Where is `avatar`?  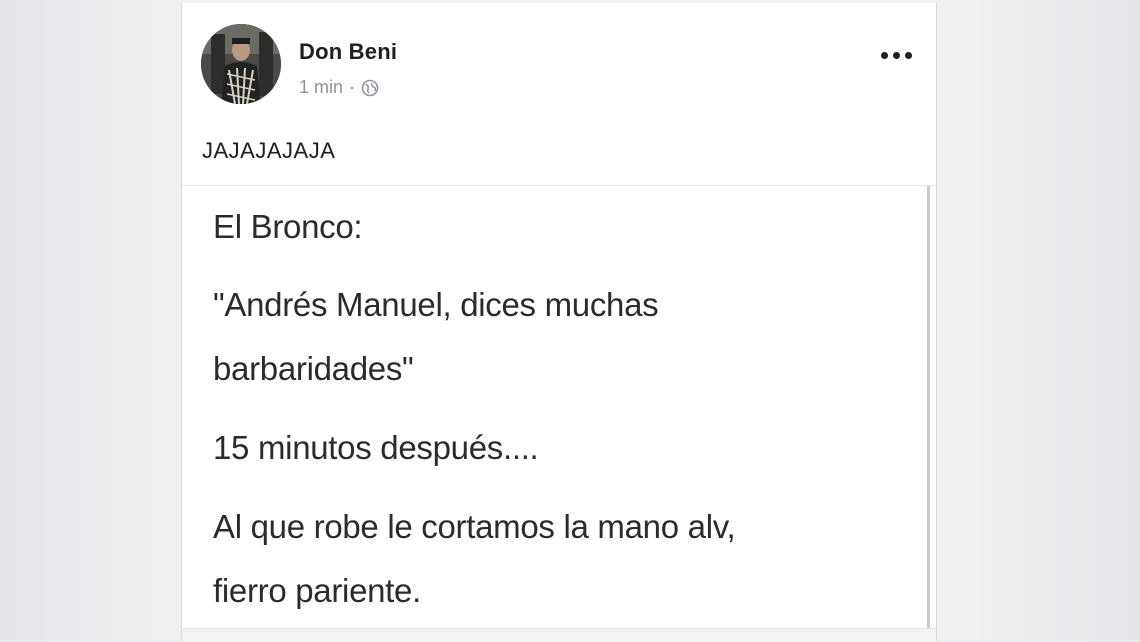 avatar is located at coordinates (241, 64).